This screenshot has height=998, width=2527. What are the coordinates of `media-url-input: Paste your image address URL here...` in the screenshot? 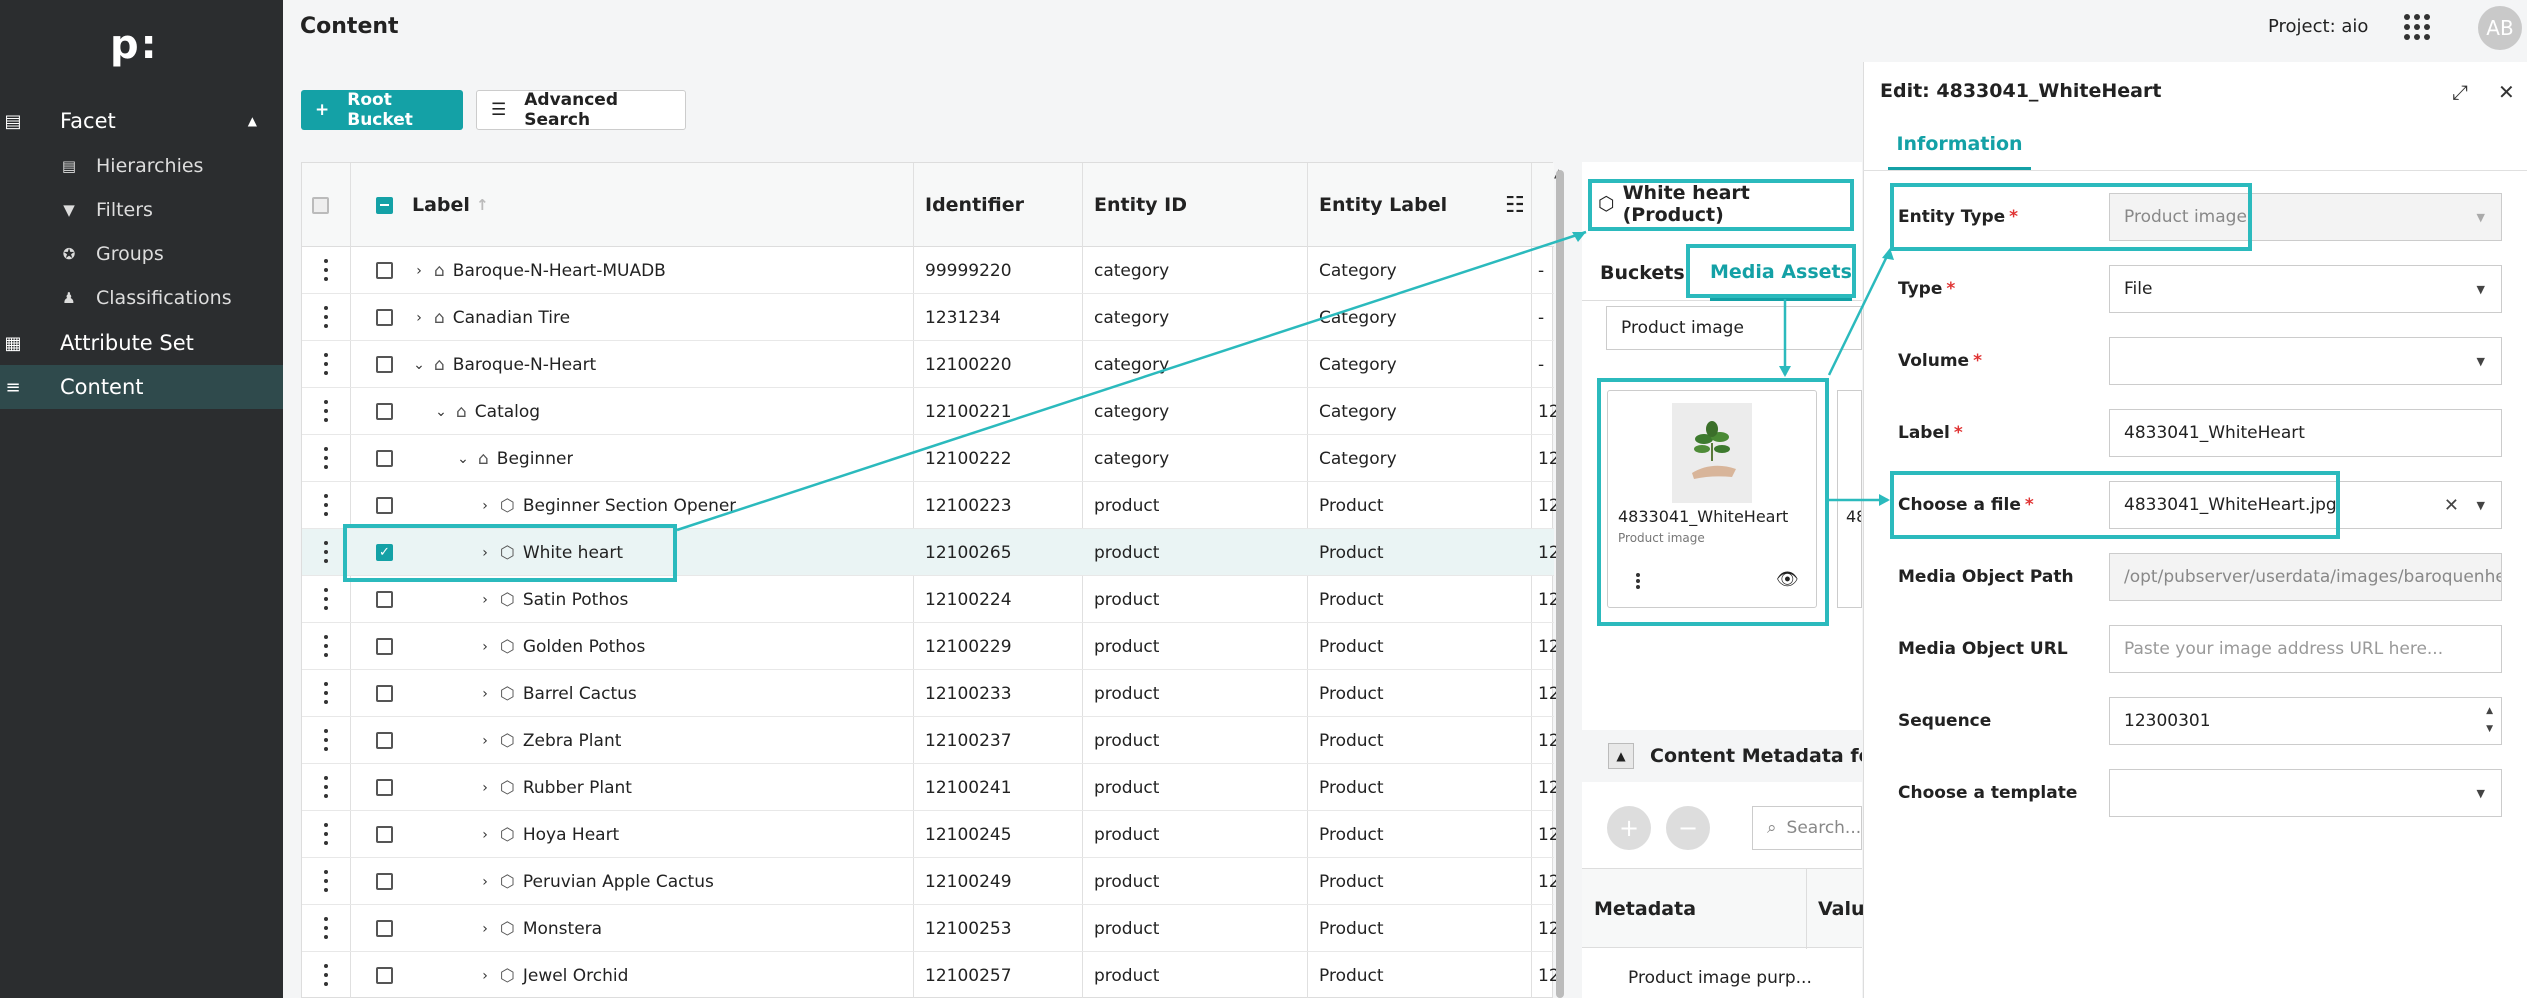 It's located at (2305, 649).